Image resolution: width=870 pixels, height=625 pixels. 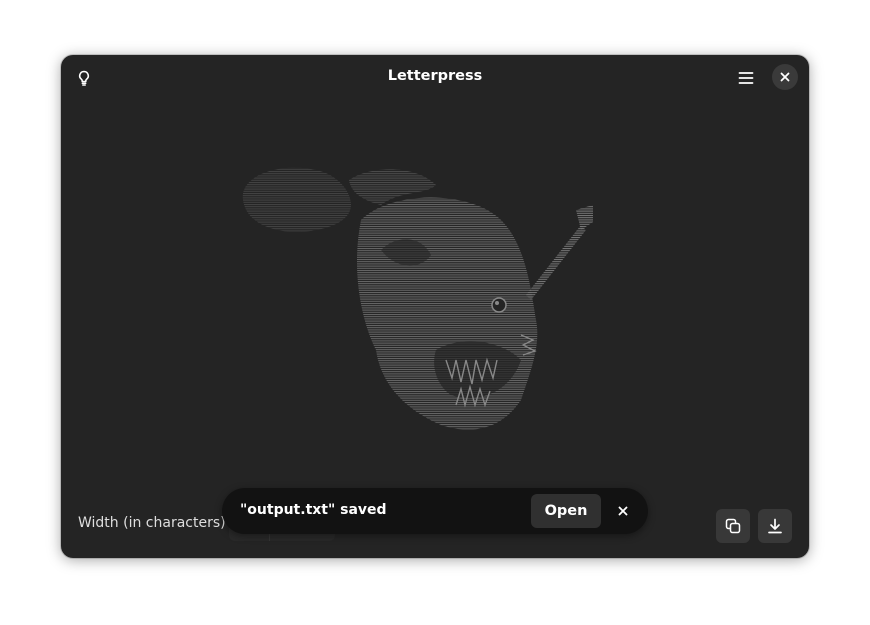 I want to click on headerbar: Letterpress, so click(x=435, y=78).